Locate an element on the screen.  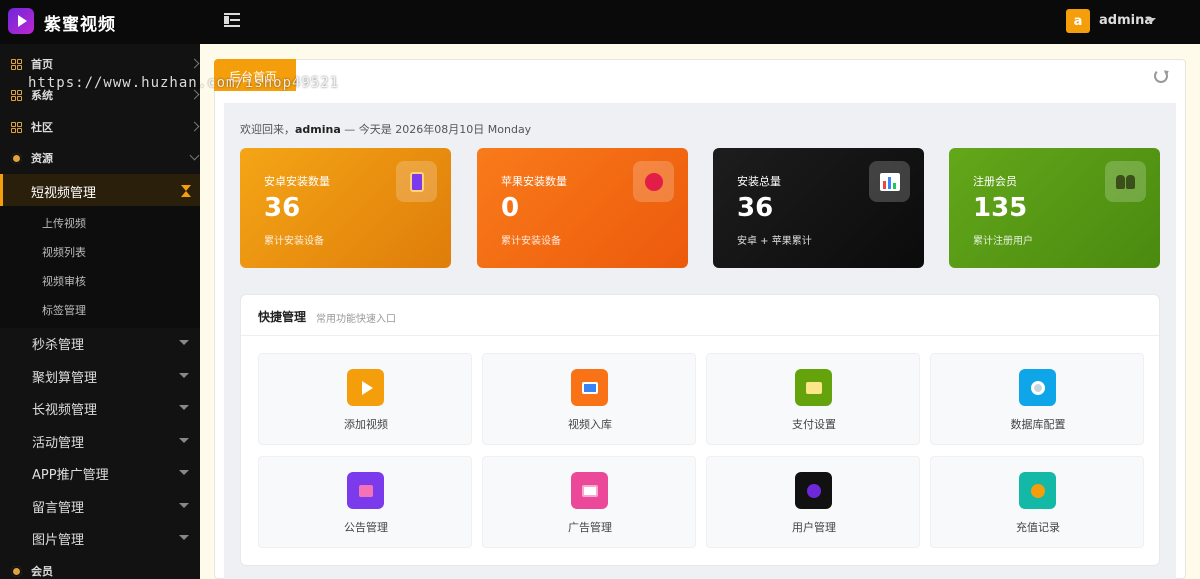
sidebar-item-resources: 资源 is located at coordinates (100, 158).